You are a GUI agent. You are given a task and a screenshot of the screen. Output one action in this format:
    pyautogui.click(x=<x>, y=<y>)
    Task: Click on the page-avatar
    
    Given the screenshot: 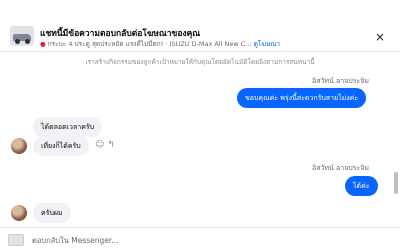 What is the action you would take?
    pyautogui.click(x=16, y=240)
    